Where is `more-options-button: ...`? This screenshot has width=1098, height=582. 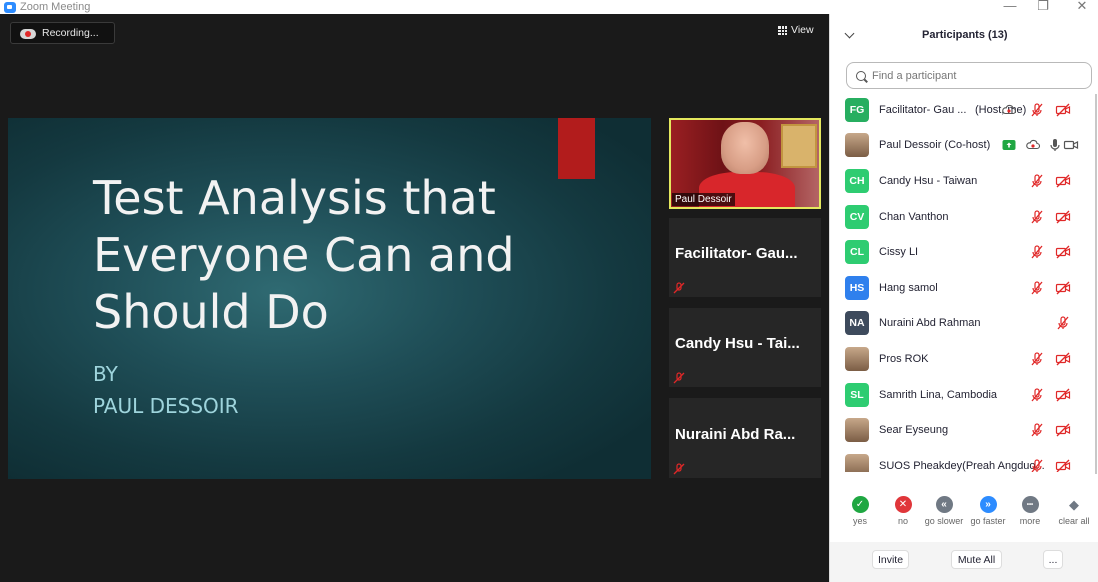 more-options-button: ... is located at coordinates (1053, 559).